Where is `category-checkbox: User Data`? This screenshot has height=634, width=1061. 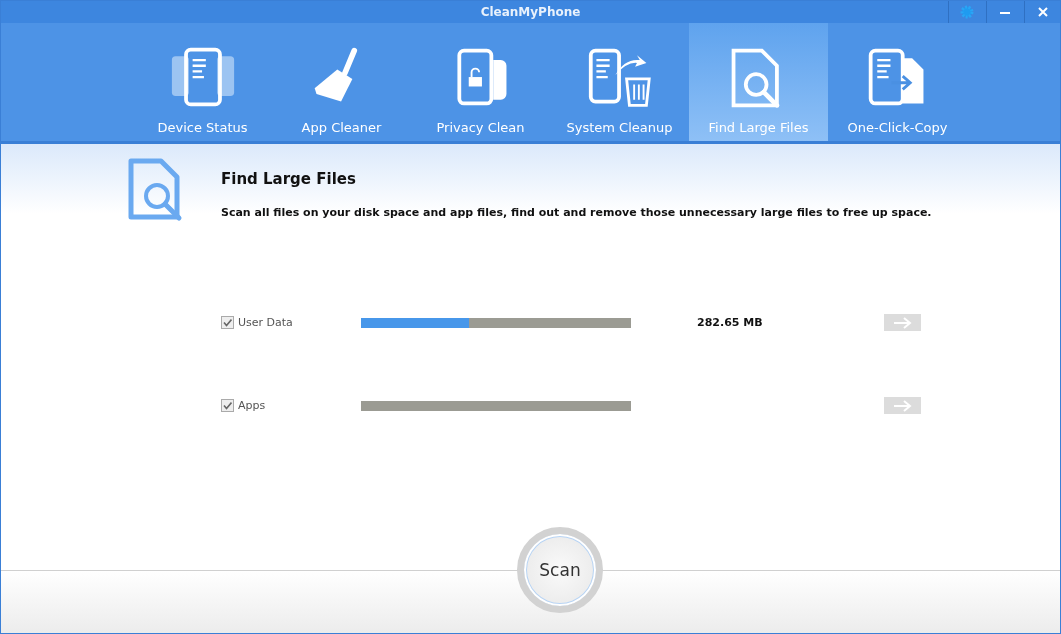 category-checkbox: User Data is located at coordinates (291, 322).